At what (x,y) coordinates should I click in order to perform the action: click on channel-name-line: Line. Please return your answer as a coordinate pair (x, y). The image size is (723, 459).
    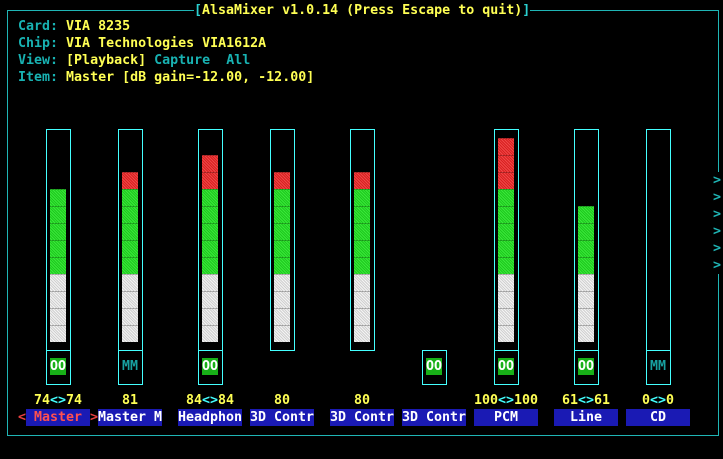
    Looking at the image, I should click on (586, 417).